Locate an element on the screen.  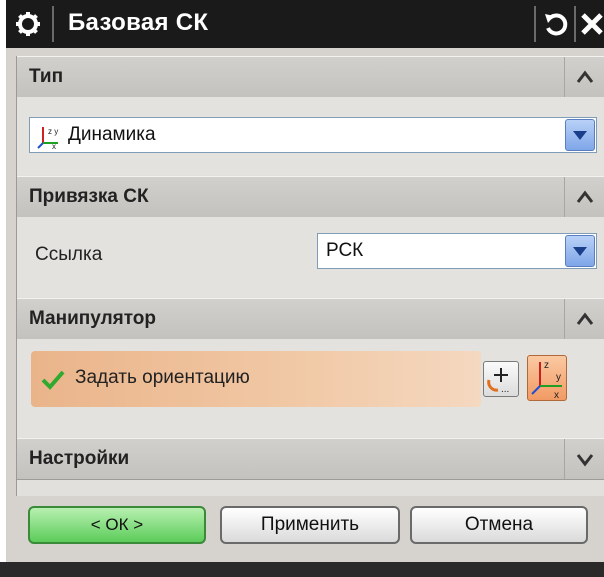
csys-dialog-button: zyx is located at coordinates (547, 378).